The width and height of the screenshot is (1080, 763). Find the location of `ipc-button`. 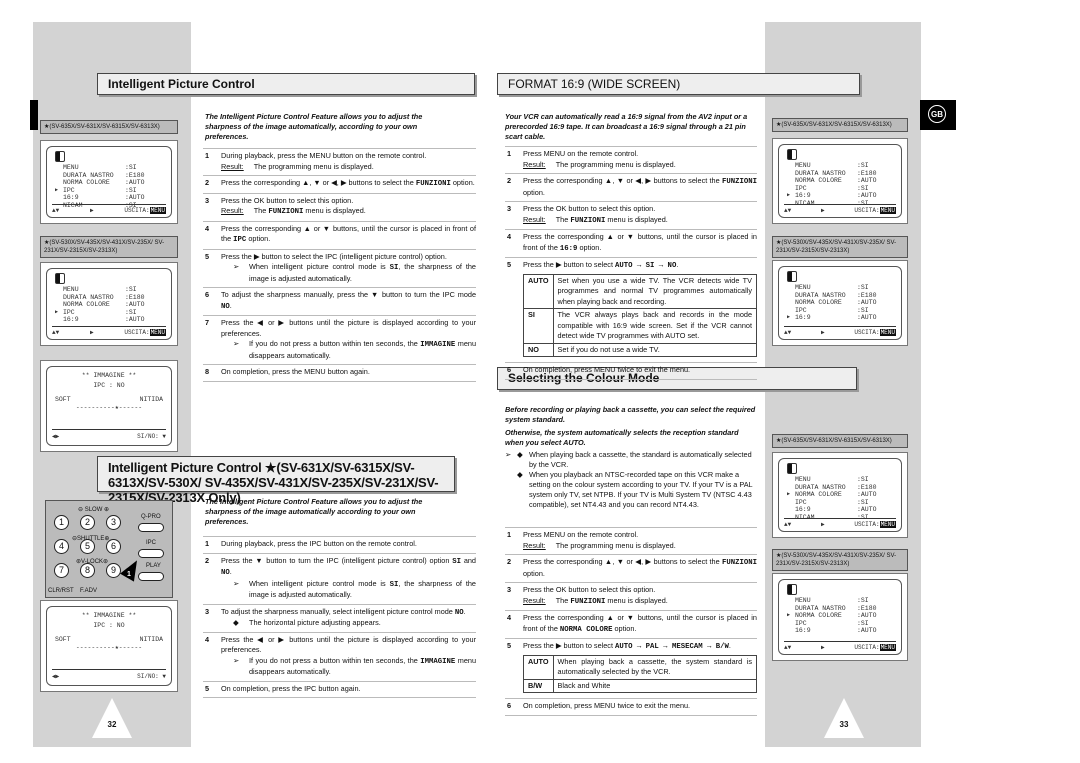

ipc-button is located at coordinates (151, 553).